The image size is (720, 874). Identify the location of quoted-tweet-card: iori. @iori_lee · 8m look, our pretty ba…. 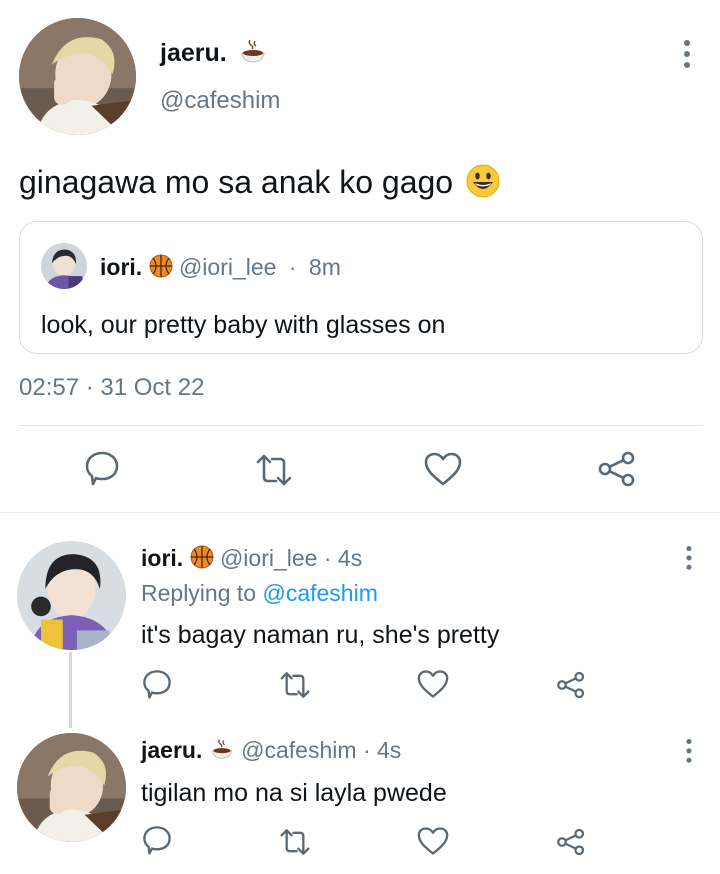
(361, 287).